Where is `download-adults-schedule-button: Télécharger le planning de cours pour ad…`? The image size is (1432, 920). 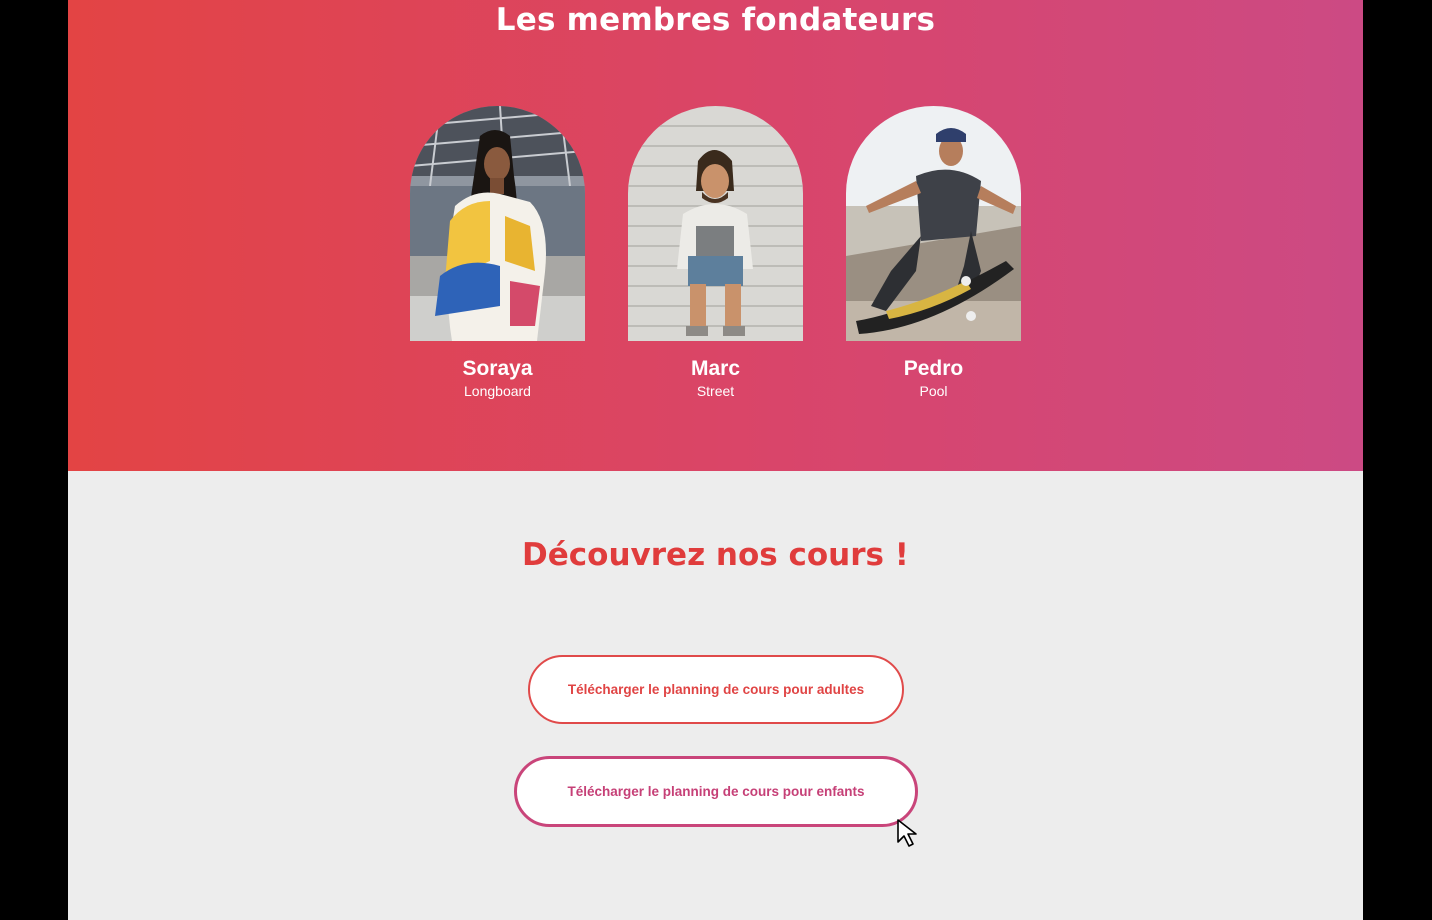 download-adults-schedule-button: Télécharger le planning de cours pour ad… is located at coordinates (716, 689).